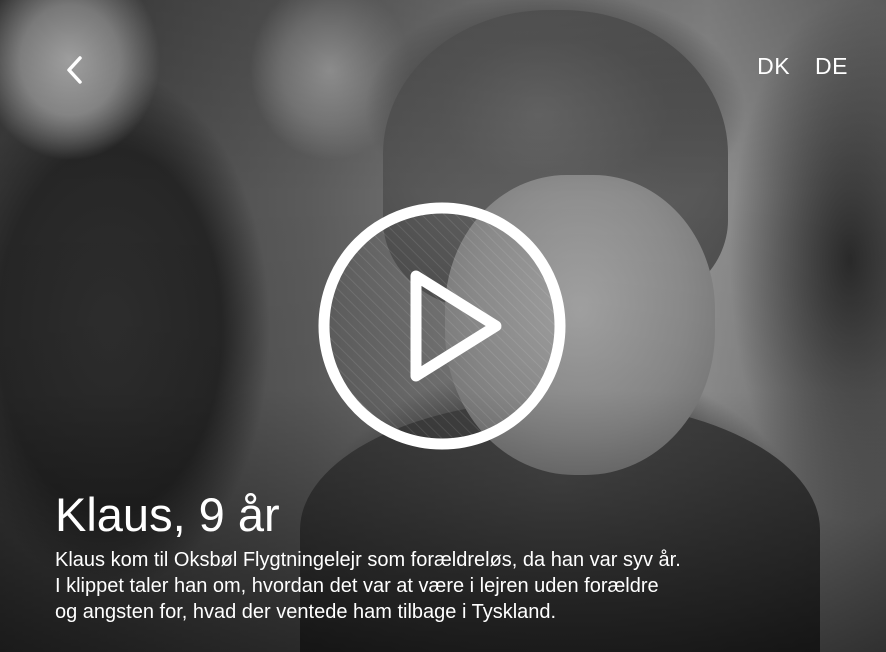 This screenshot has width=886, height=652. What do you see at coordinates (802, 66) in the screenshot?
I see `language-switcher: DK DE` at bounding box center [802, 66].